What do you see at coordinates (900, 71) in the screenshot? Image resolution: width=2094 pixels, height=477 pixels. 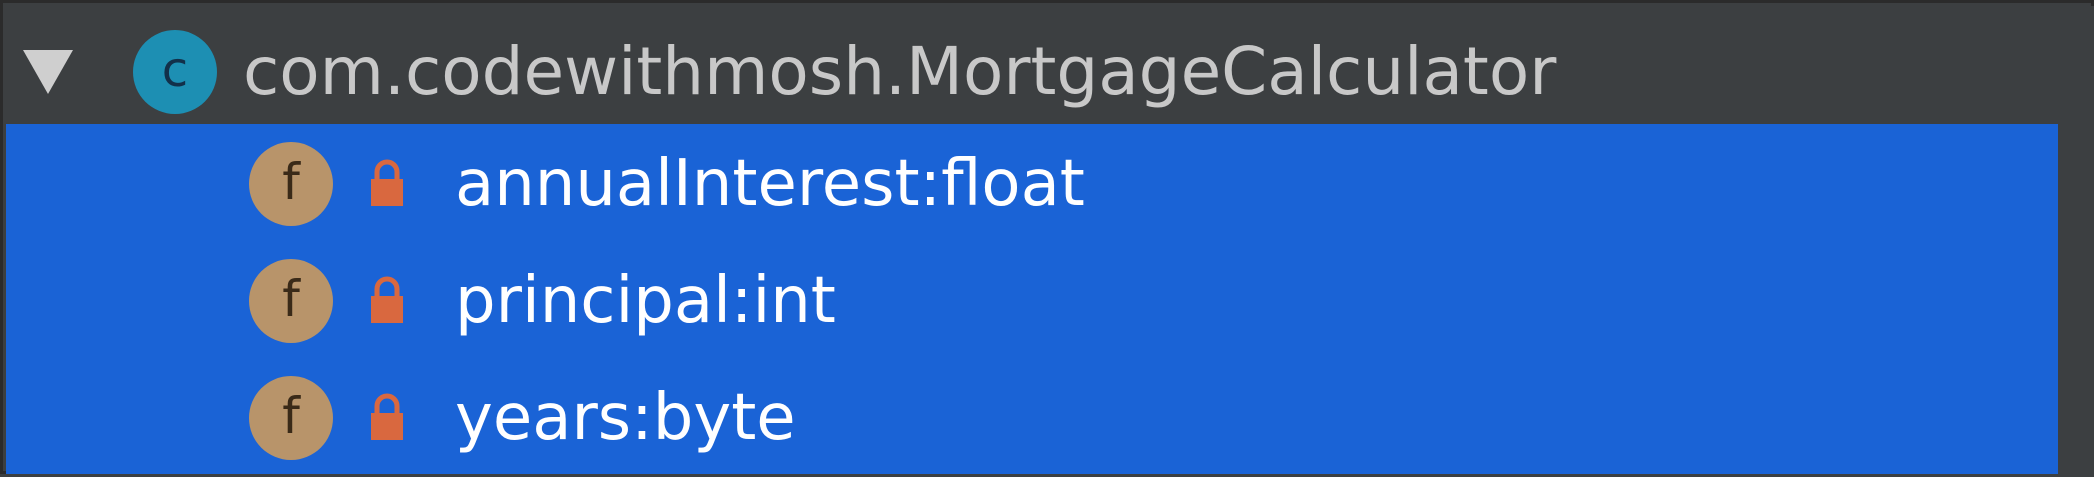 I see `class-node-label: com.codewithmosh.MortgageCalculator` at bounding box center [900, 71].